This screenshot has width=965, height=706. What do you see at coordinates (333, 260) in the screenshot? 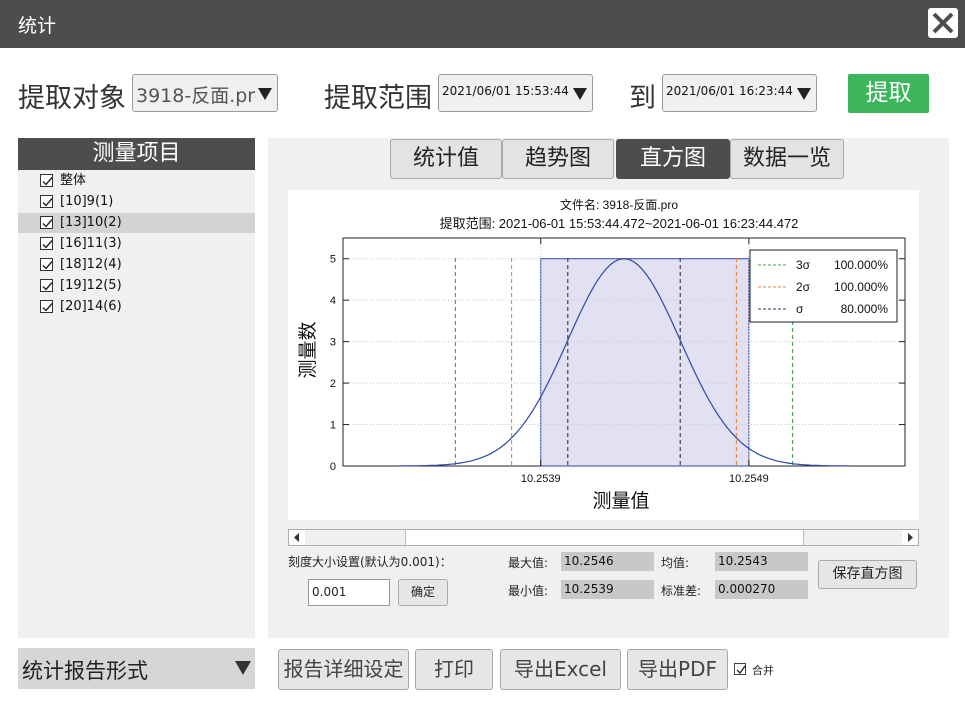
I see `y-tick-label: 5` at bounding box center [333, 260].